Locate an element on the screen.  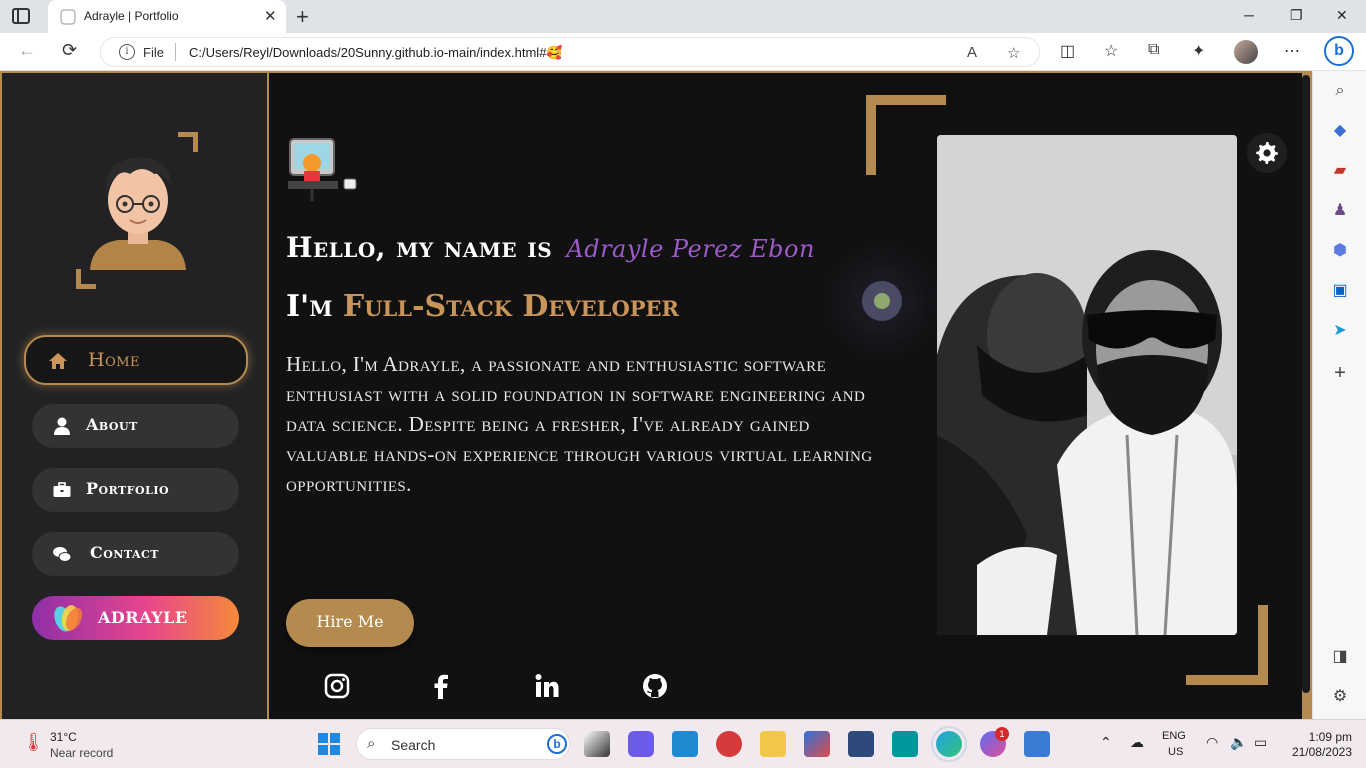
profile-avatar is located at coordinates (1246, 52).